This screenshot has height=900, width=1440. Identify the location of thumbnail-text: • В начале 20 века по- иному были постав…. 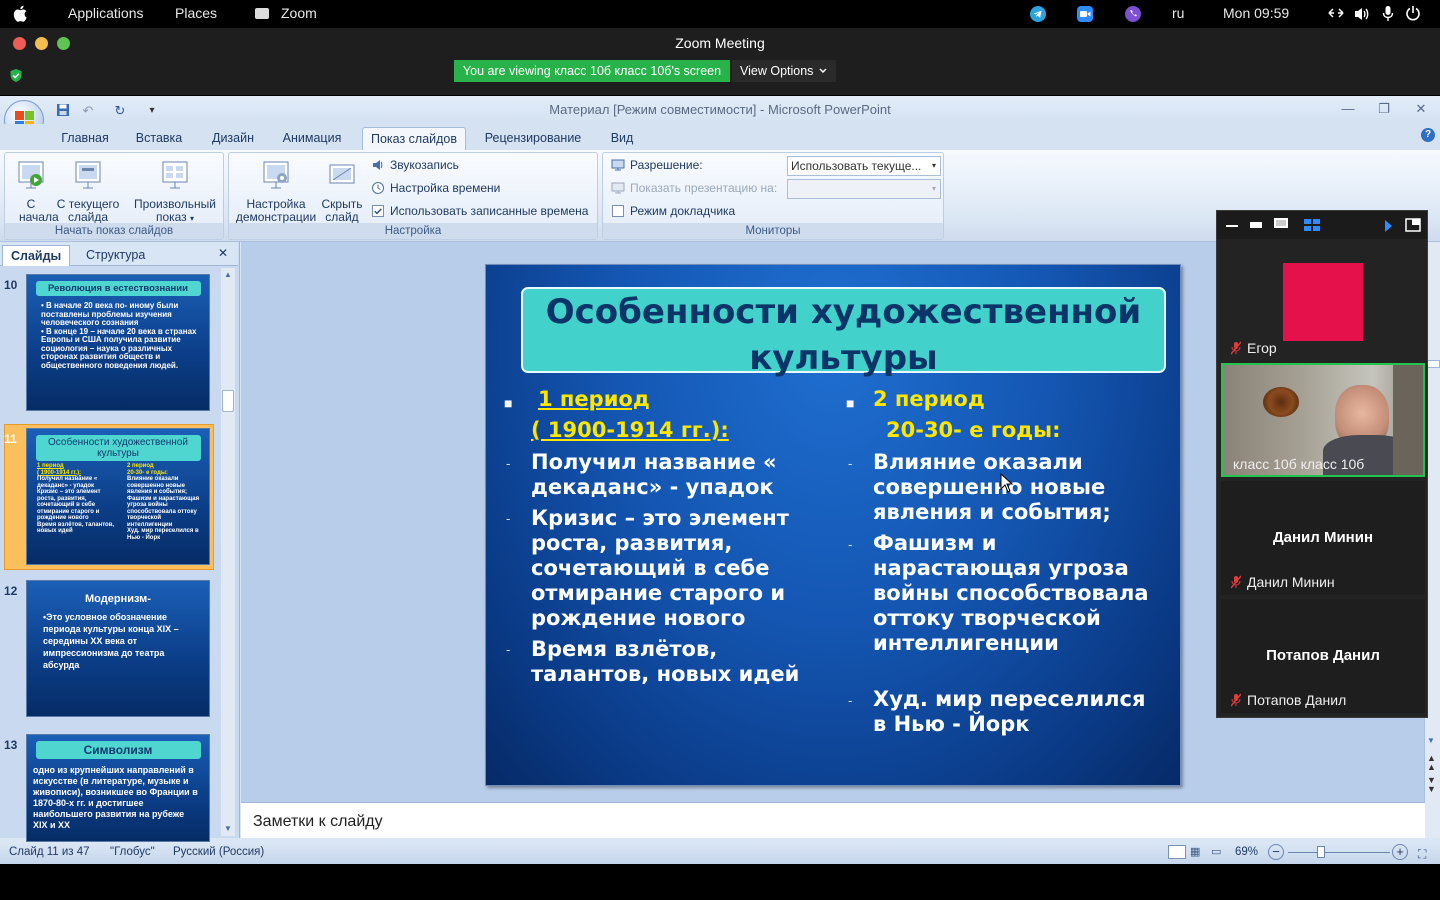
(119, 335).